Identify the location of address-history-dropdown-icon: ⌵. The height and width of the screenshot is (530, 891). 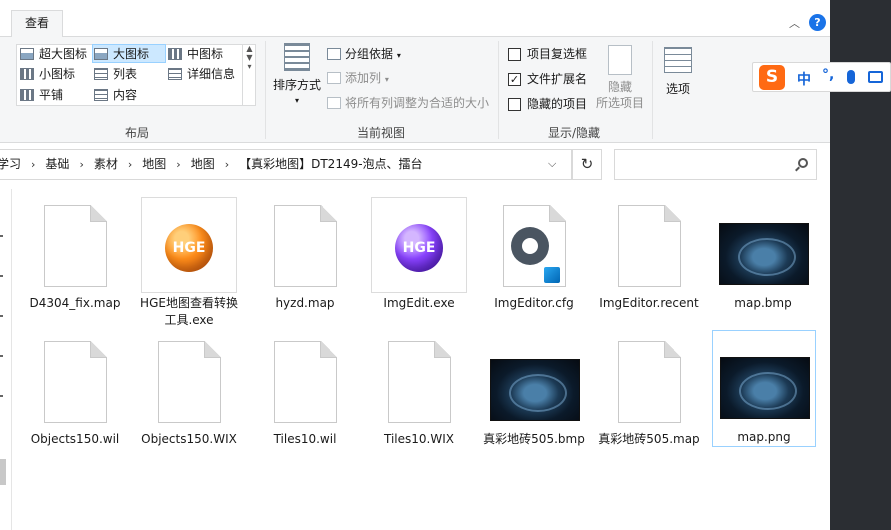
(552, 164).